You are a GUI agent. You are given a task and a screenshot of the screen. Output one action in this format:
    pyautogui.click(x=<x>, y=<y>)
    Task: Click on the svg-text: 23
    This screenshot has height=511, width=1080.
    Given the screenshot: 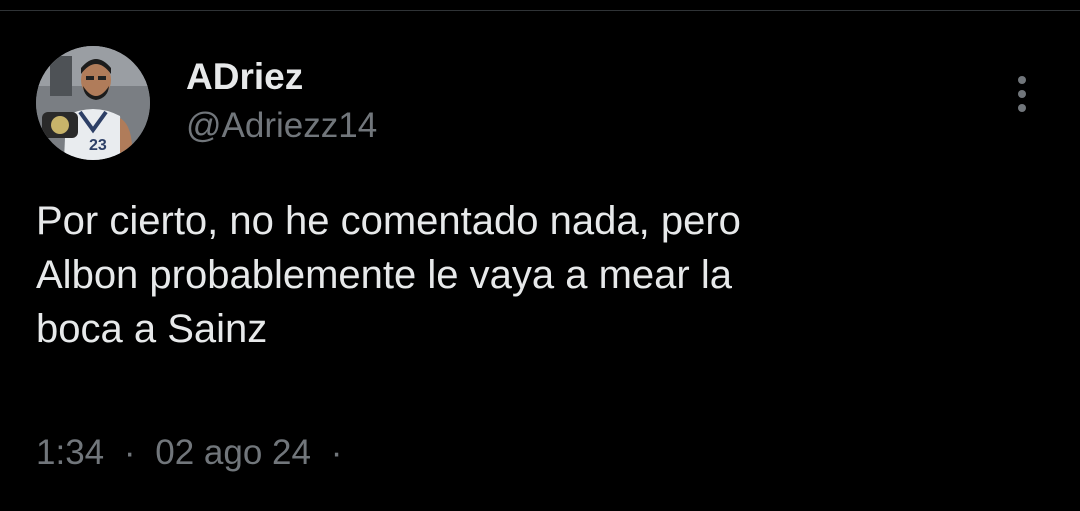 What is the action you would take?
    pyautogui.click(x=98, y=145)
    